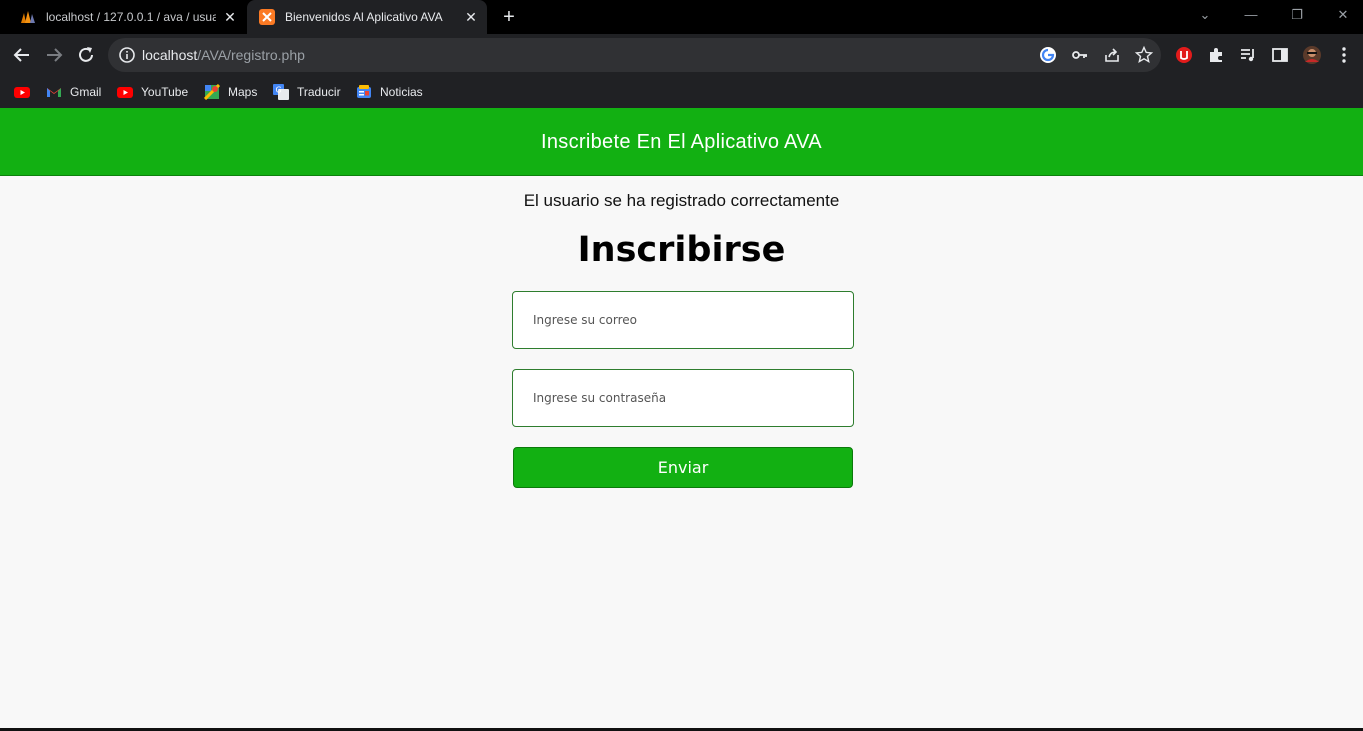 This screenshot has width=1363, height=731. What do you see at coordinates (170, 55) in the screenshot?
I see `url-host: localhost` at bounding box center [170, 55].